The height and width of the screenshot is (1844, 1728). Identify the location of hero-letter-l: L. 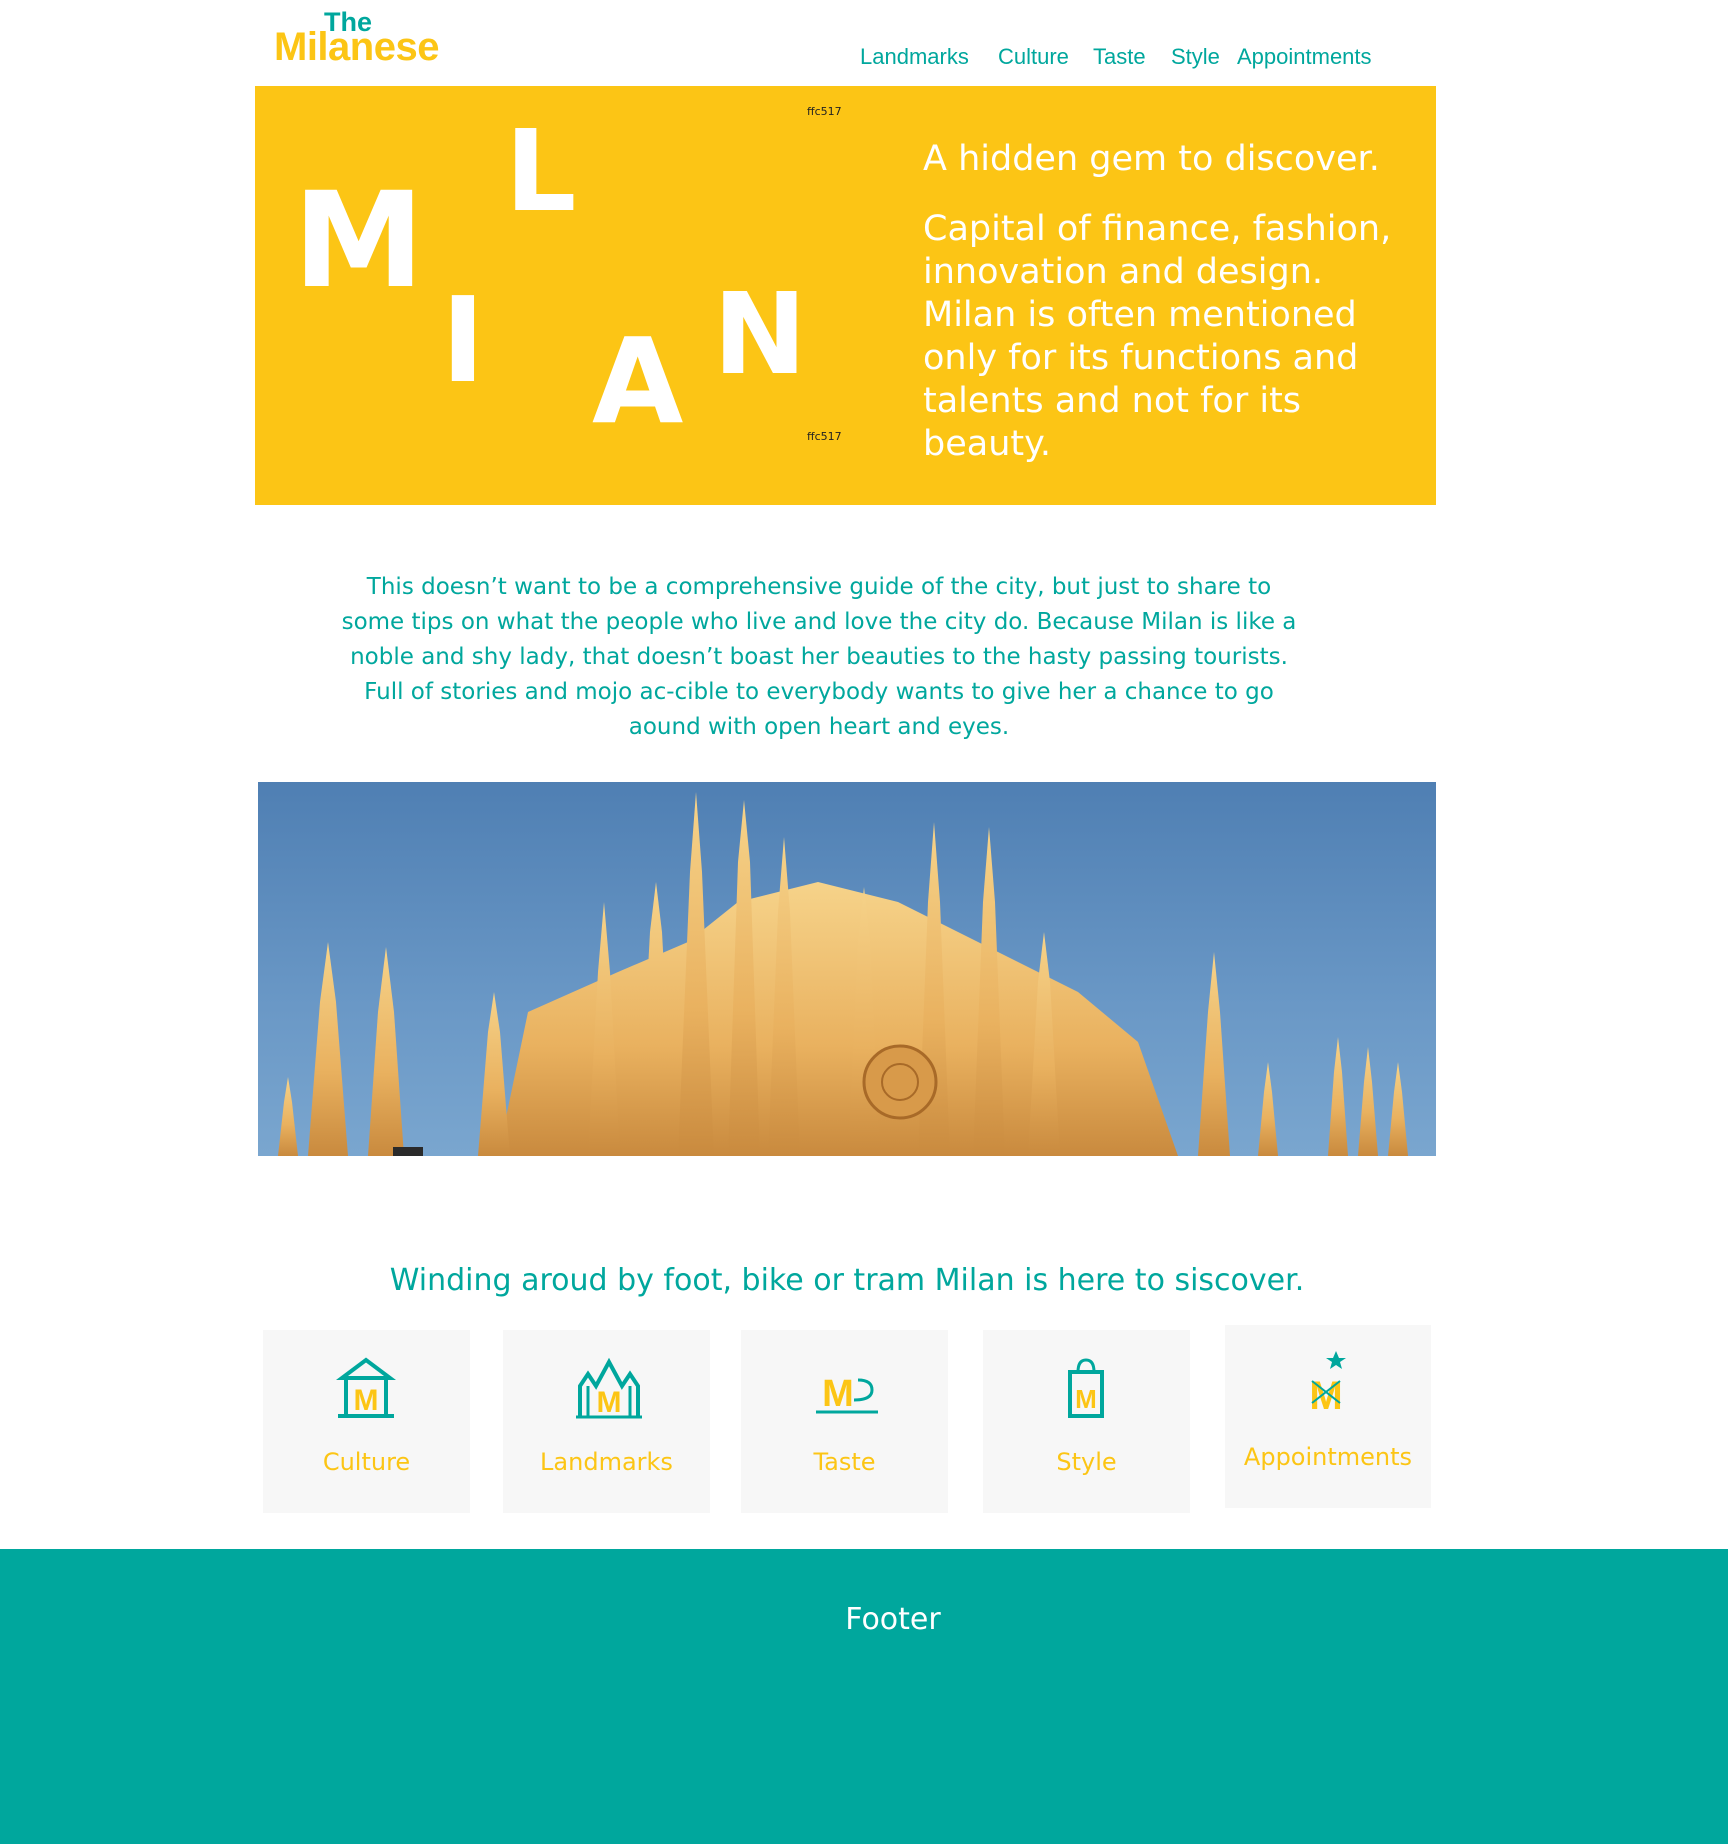
(541, 172).